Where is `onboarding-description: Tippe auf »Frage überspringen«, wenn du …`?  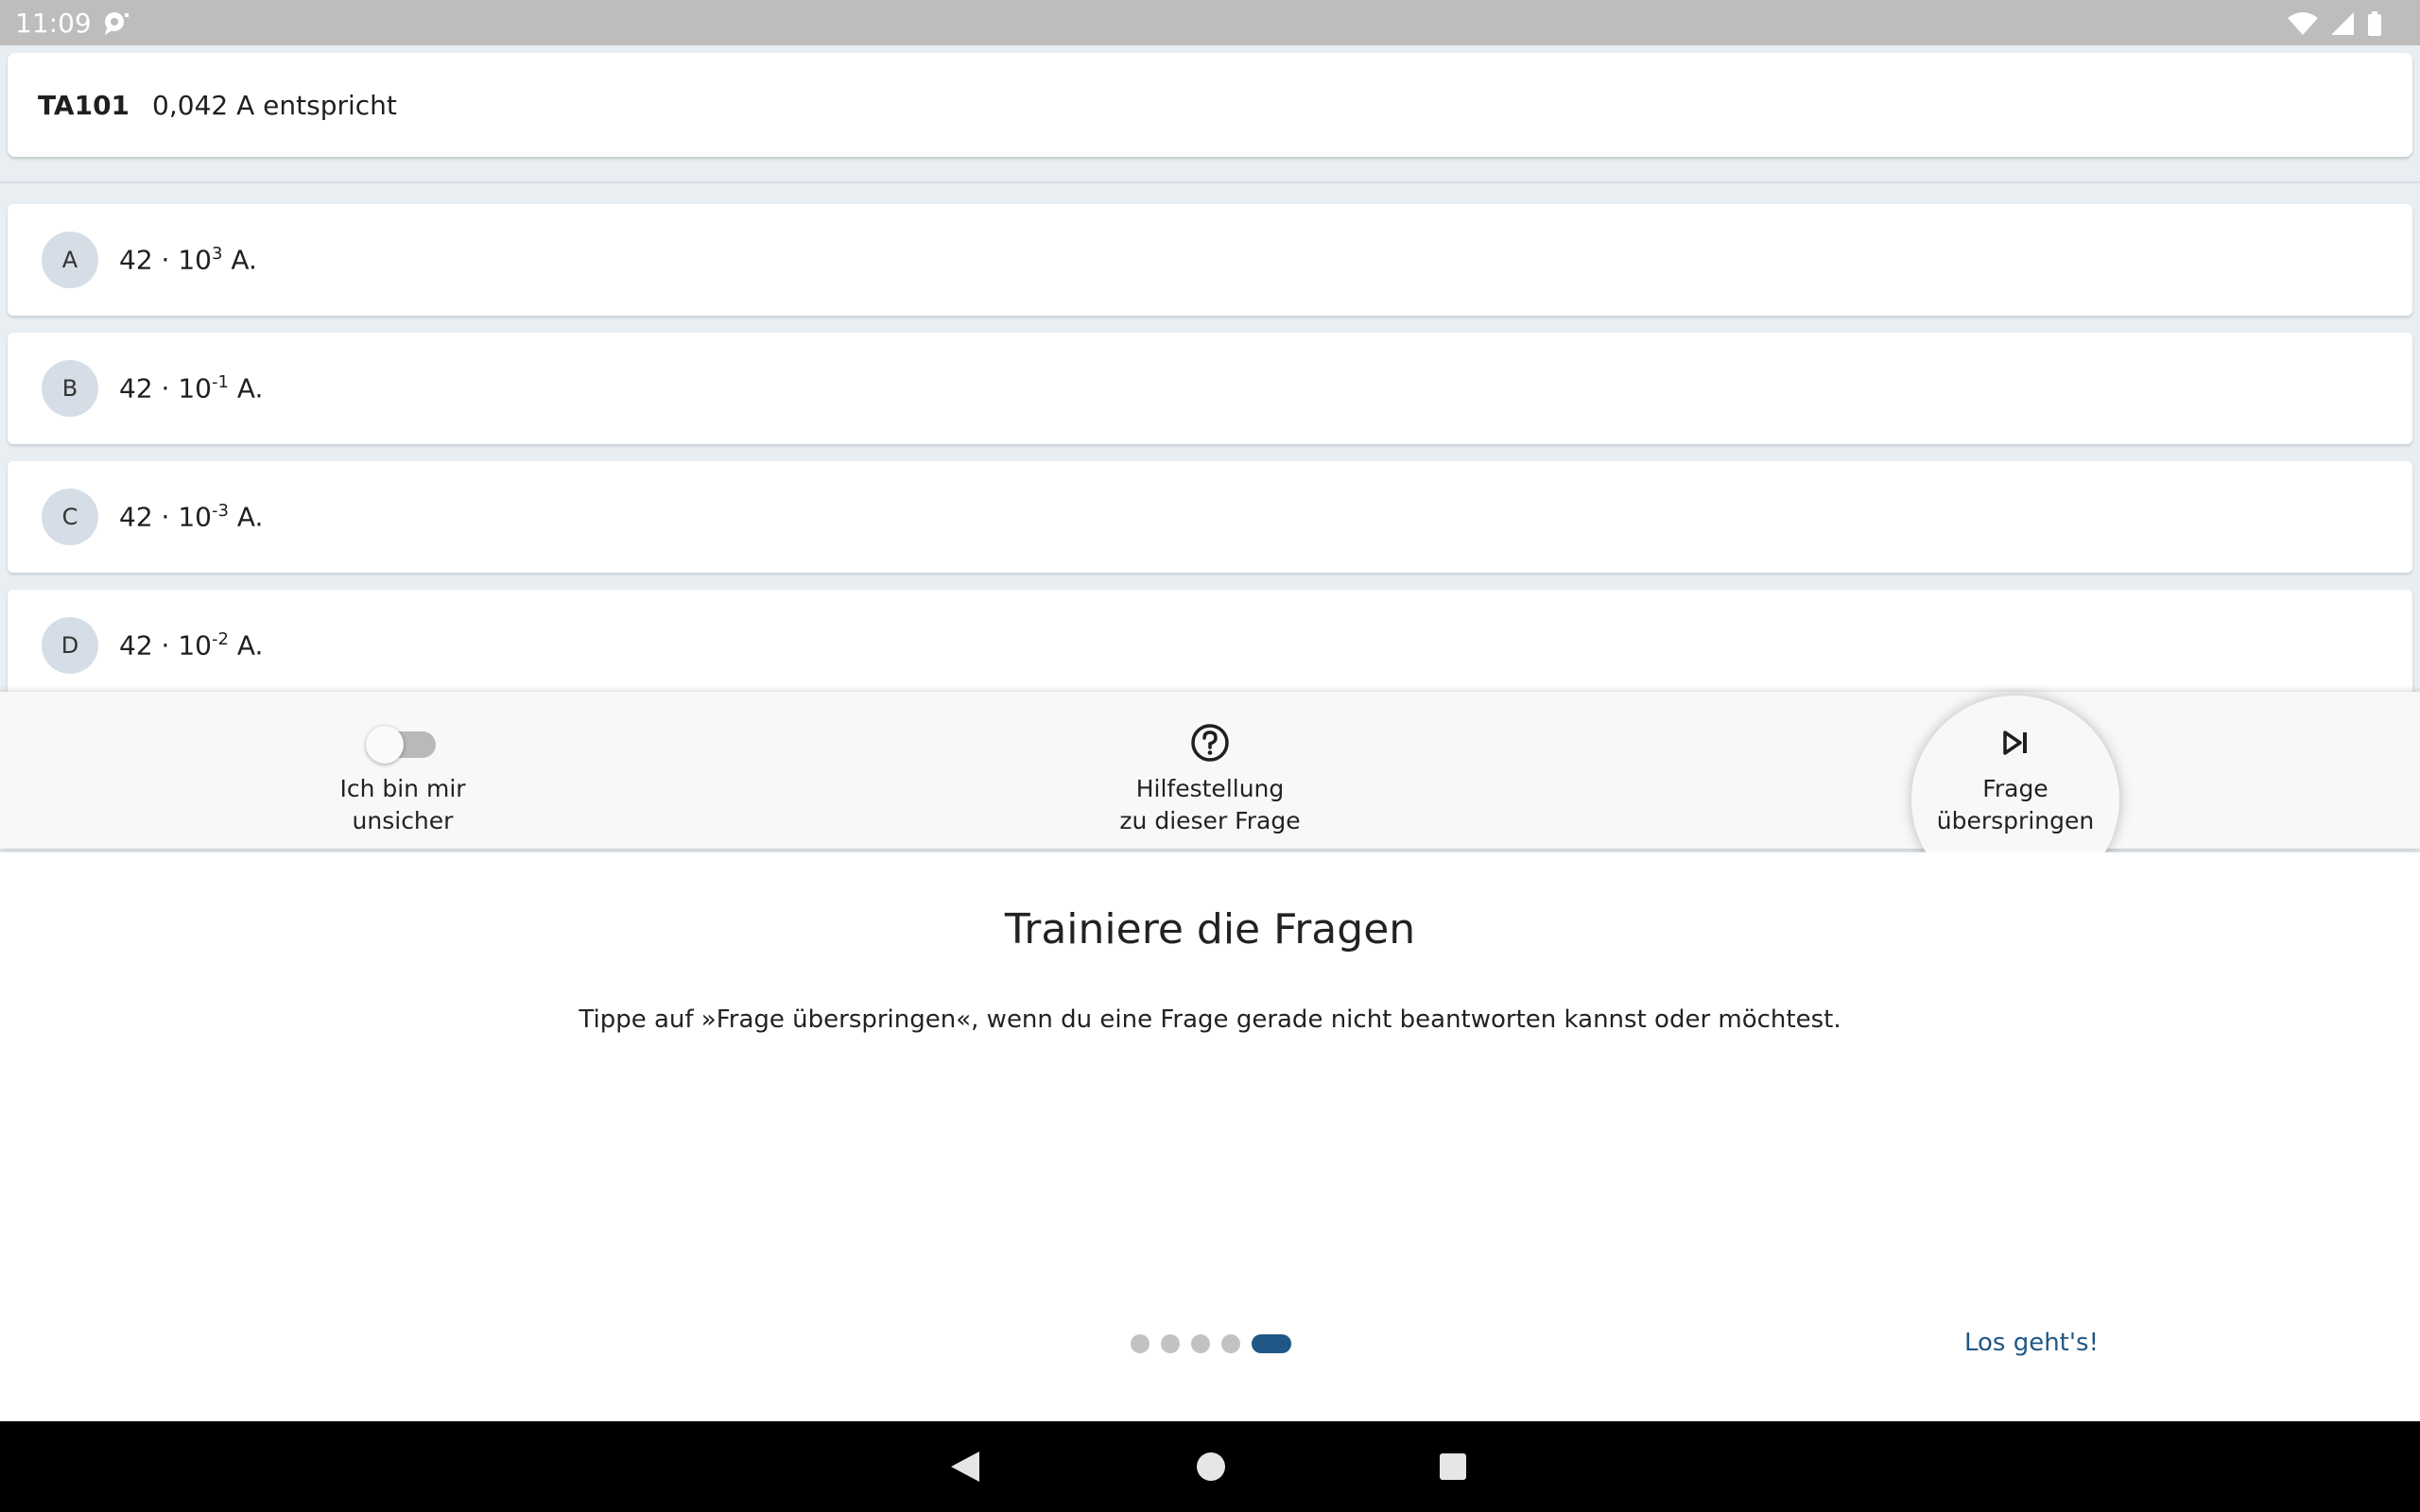
onboarding-description: Tippe auf »Frage überspringen«, wenn du … is located at coordinates (1210, 1019).